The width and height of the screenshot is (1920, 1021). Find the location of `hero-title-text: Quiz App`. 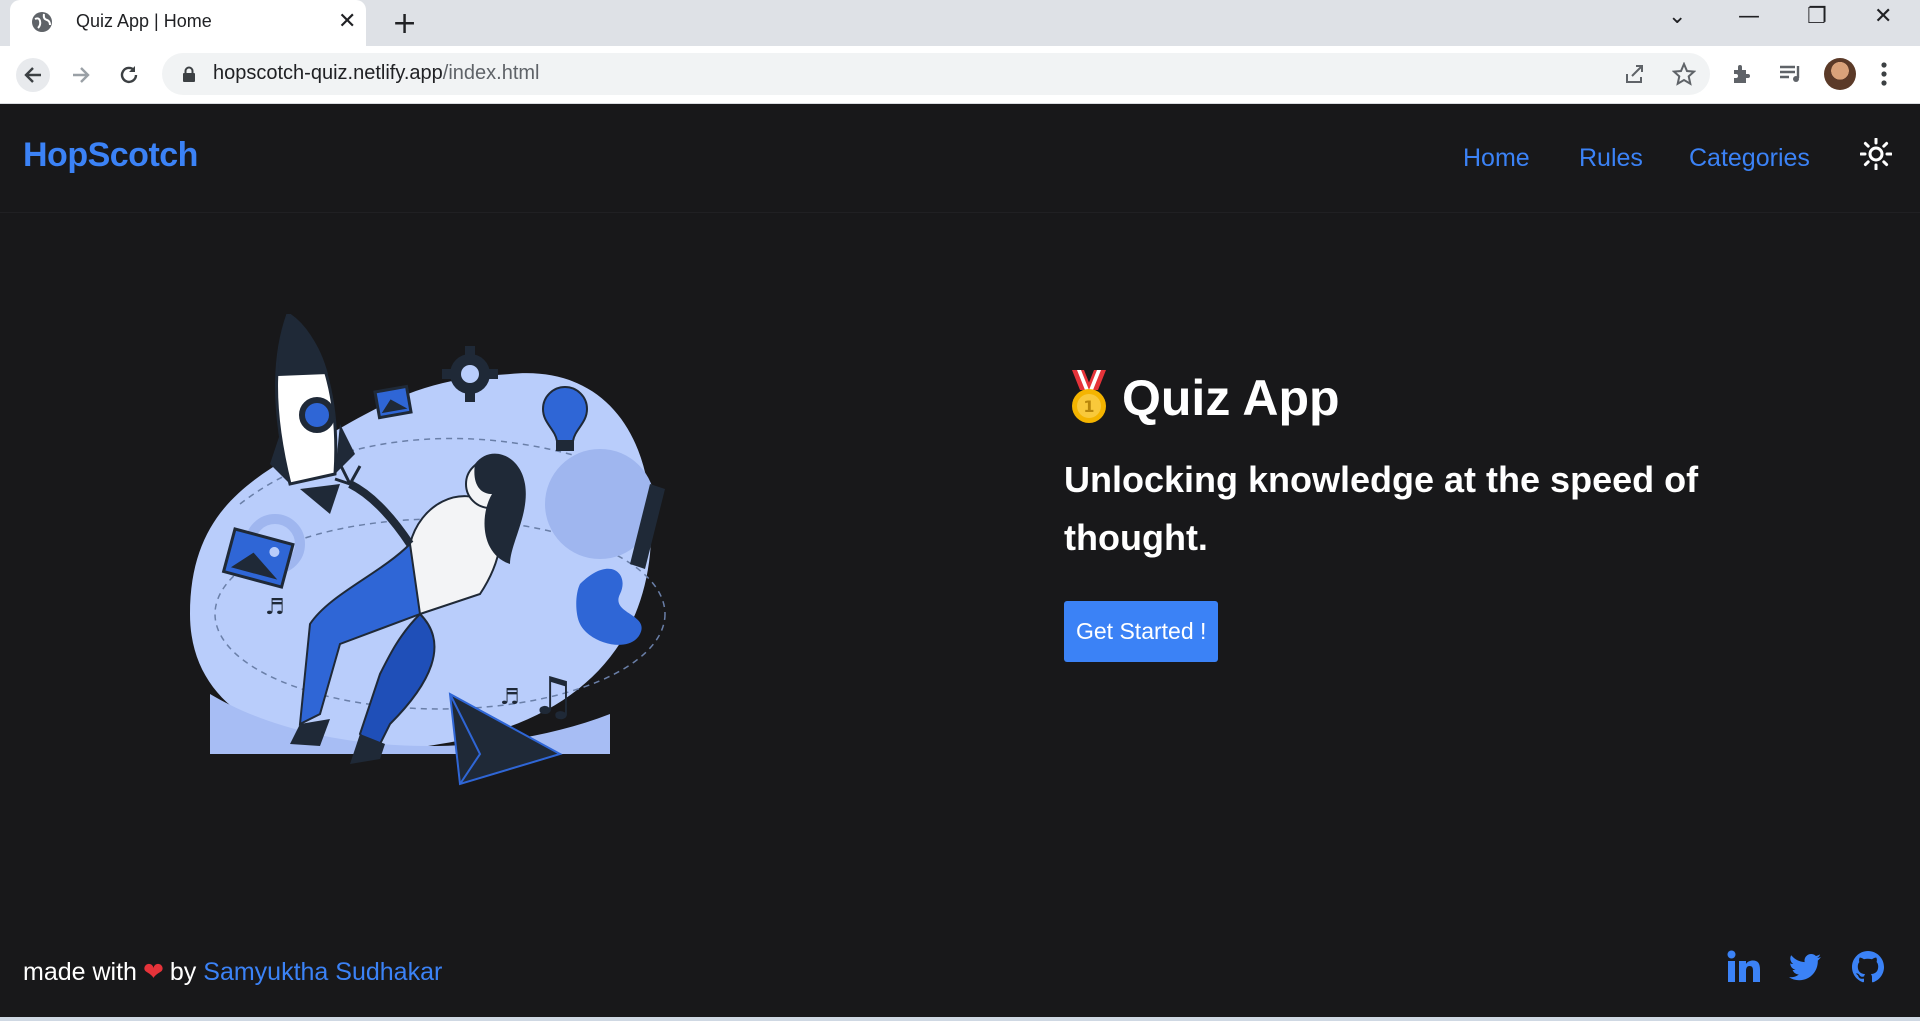

hero-title-text: Quiz App is located at coordinates (1231, 398).